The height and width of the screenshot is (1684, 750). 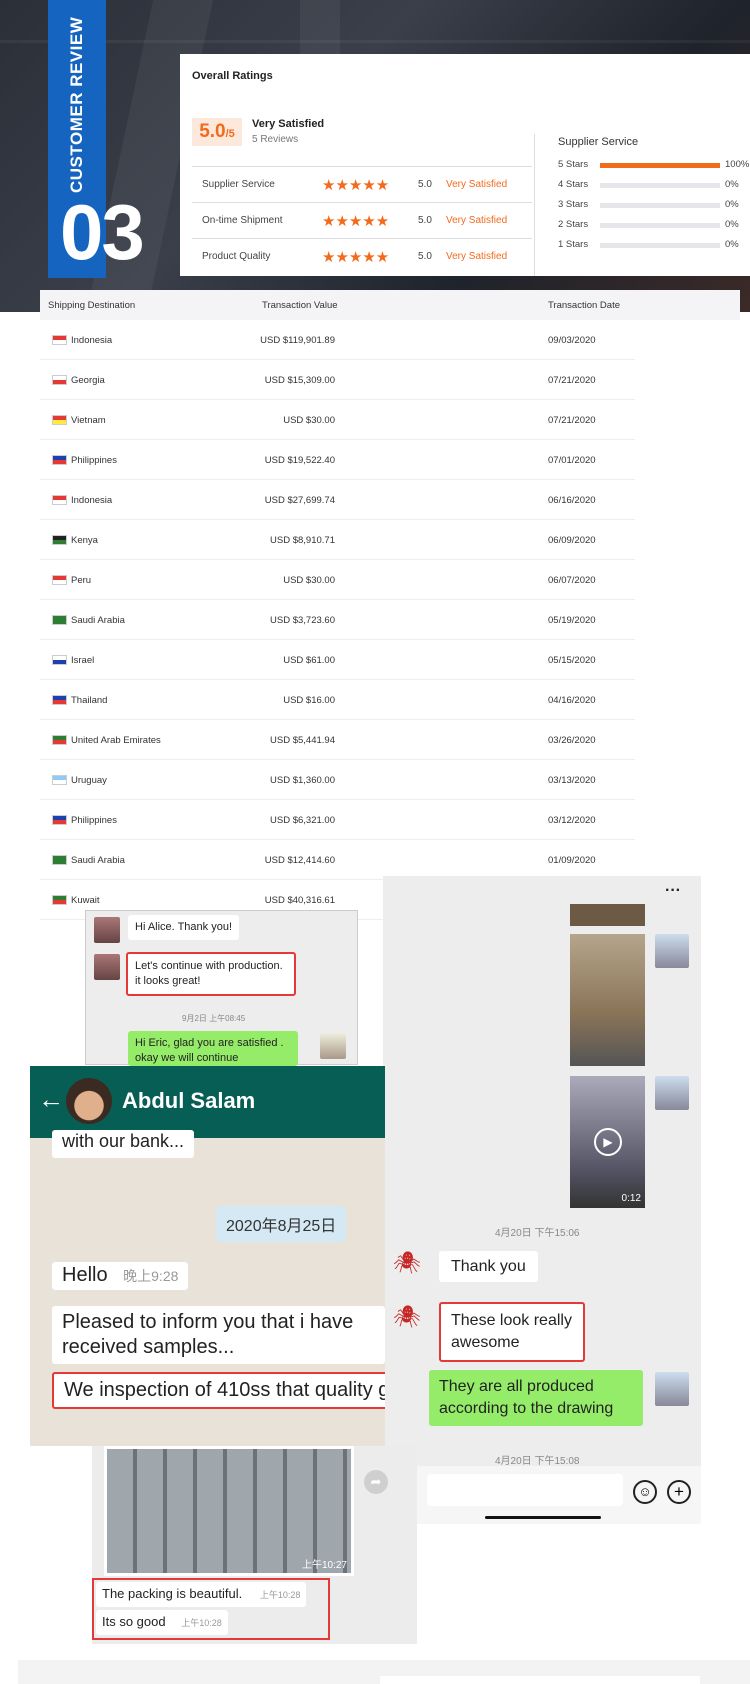 I want to click on chat-bubble: Hello 晚上9:28, so click(x=120, y=1276).